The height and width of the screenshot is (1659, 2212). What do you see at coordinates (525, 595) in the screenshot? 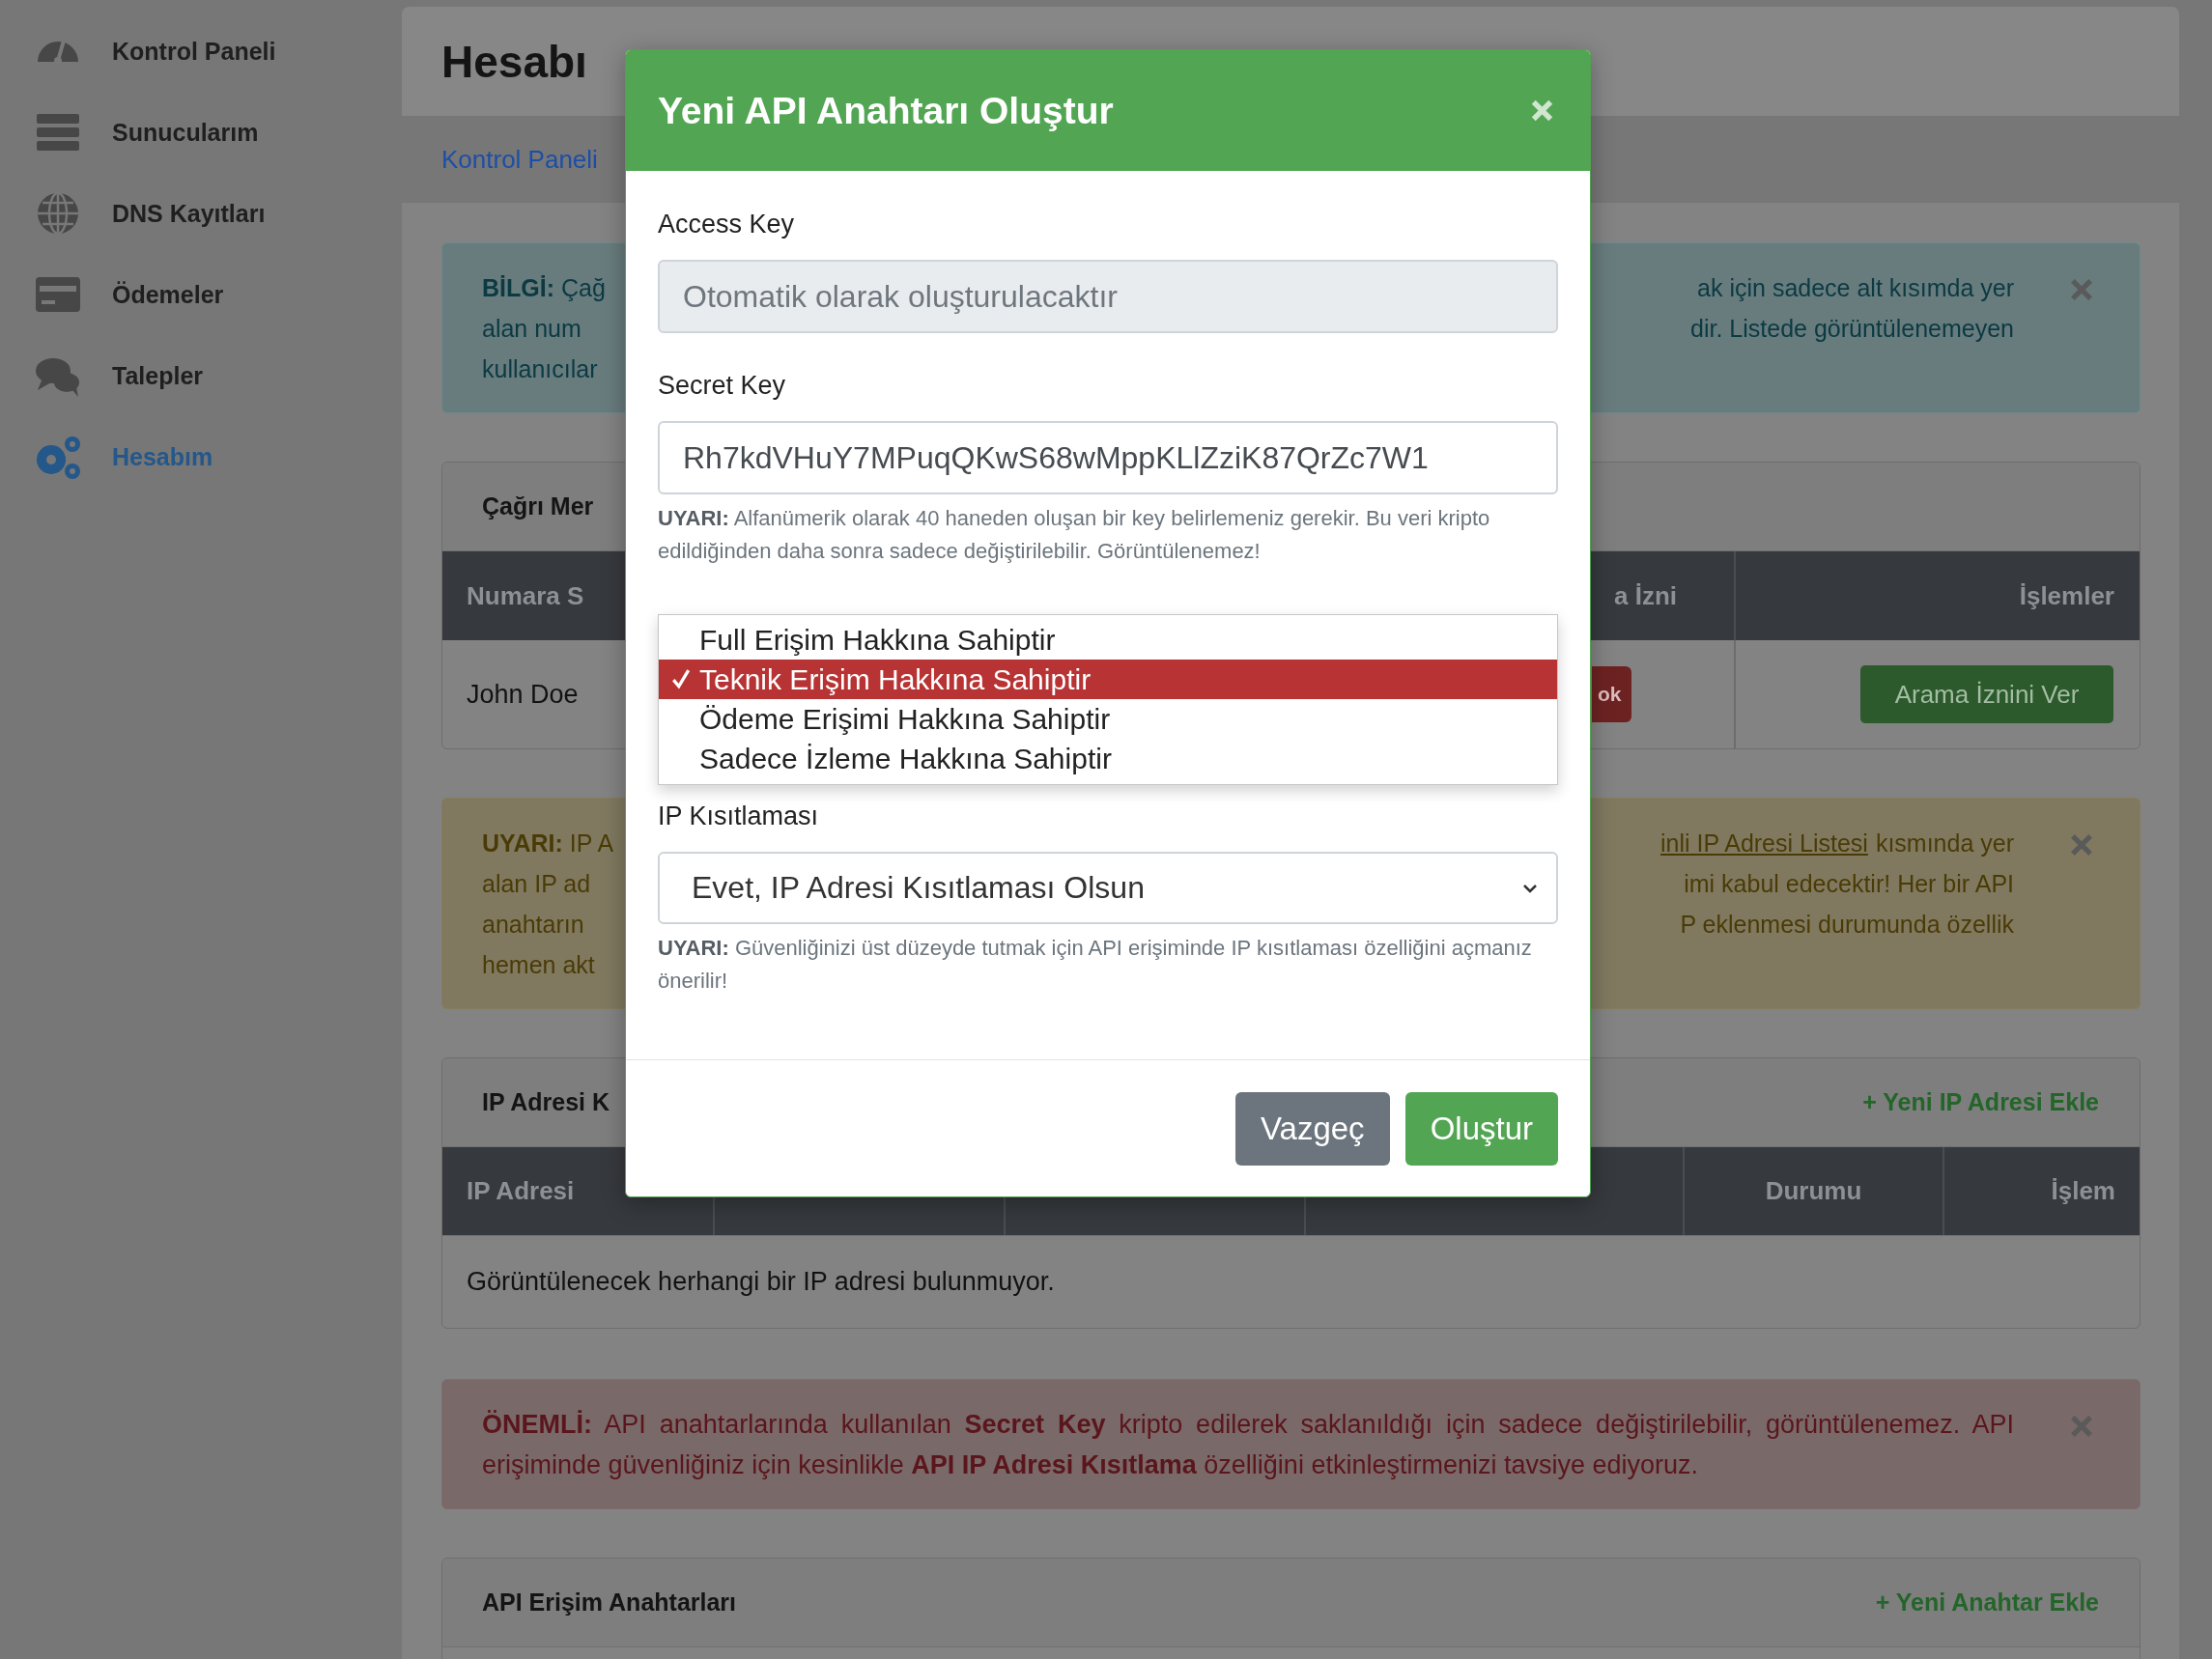
I see `column-header: Numara S` at bounding box center [525, 595].